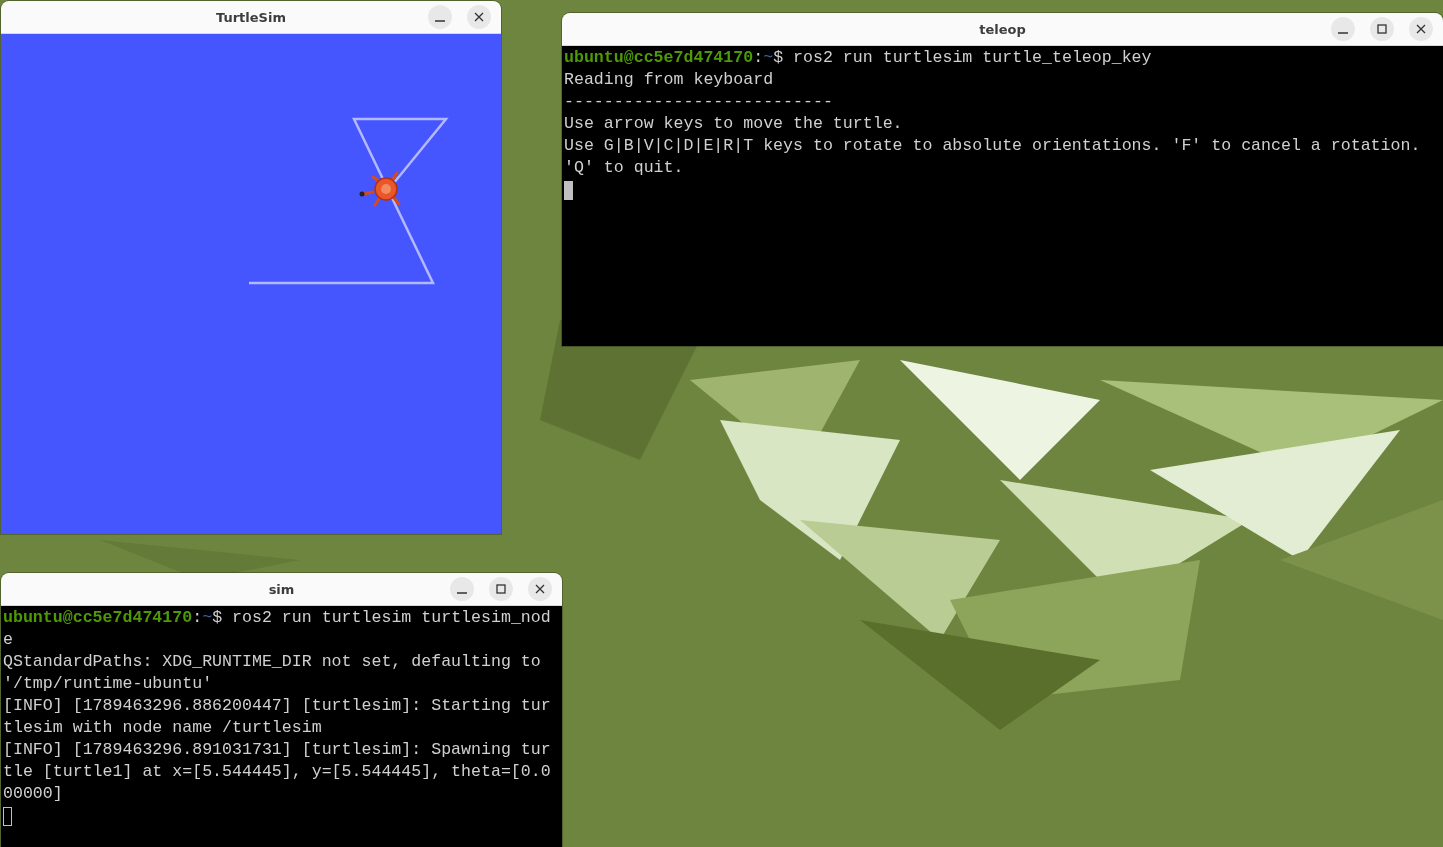  I want to click on terminal-line: ubuntu@cc5e7d474170:~$ ros2 run turtlesim turtlesim_nod, so click(277, 618).